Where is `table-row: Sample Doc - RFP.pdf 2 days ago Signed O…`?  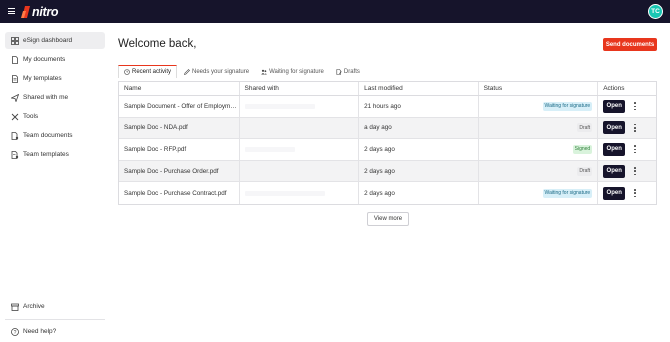
table-row: Sample Doc - RFP.pdf 2 days ago Signed O… is located at coordinates (387, 150).